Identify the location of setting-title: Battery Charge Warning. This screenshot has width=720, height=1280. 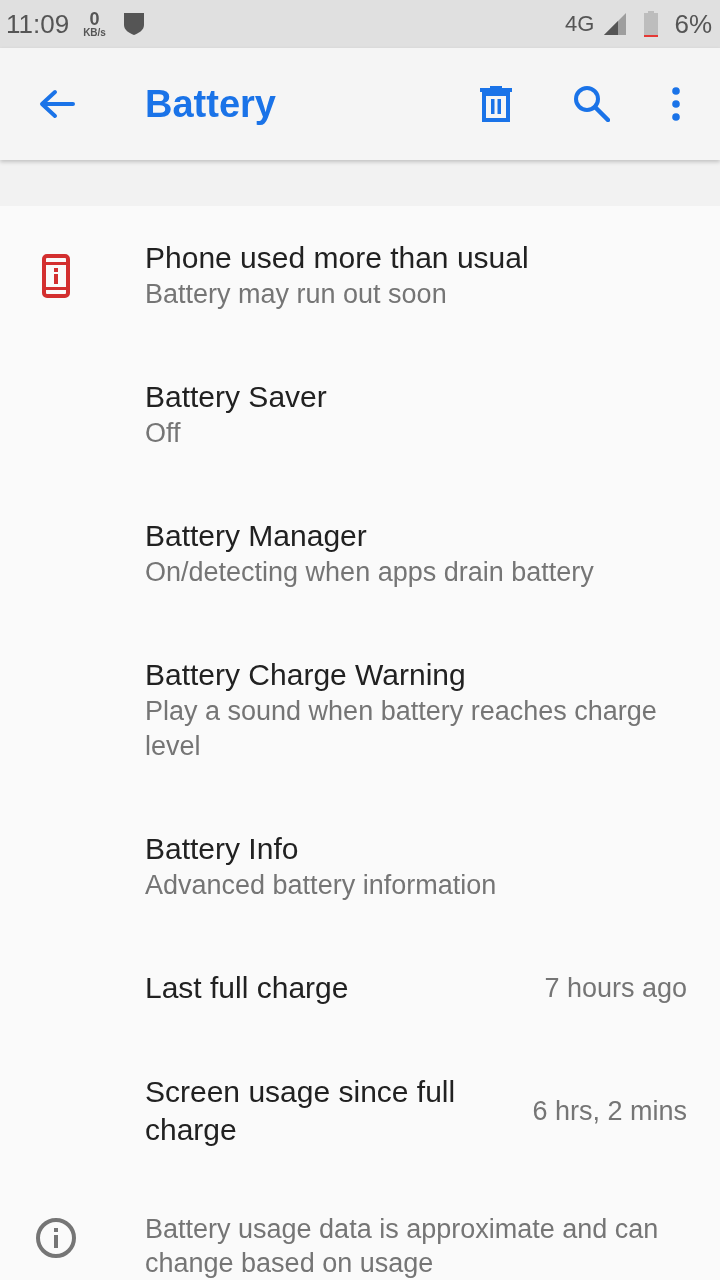
(305, 675).